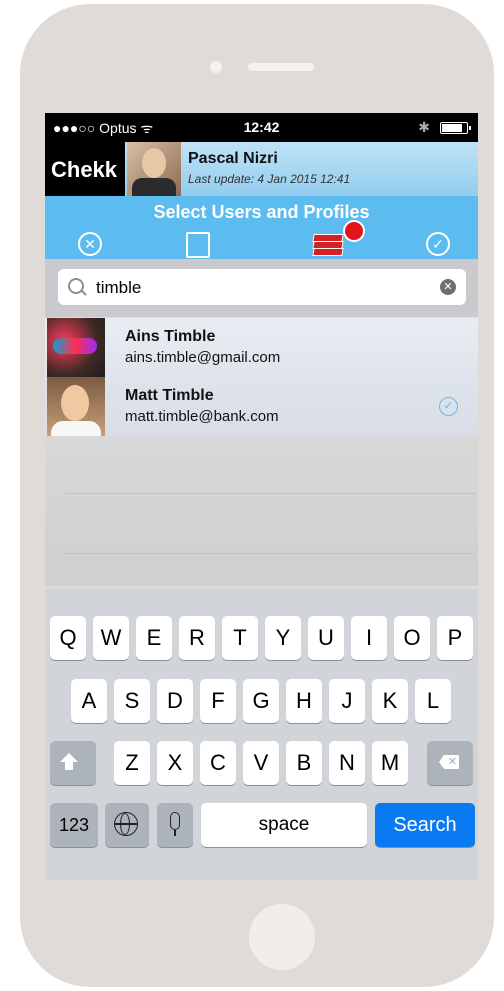 The height and width of the screenshot is (991, 504). I want to click on contact-name: Ains Timble, so click(170, 336).